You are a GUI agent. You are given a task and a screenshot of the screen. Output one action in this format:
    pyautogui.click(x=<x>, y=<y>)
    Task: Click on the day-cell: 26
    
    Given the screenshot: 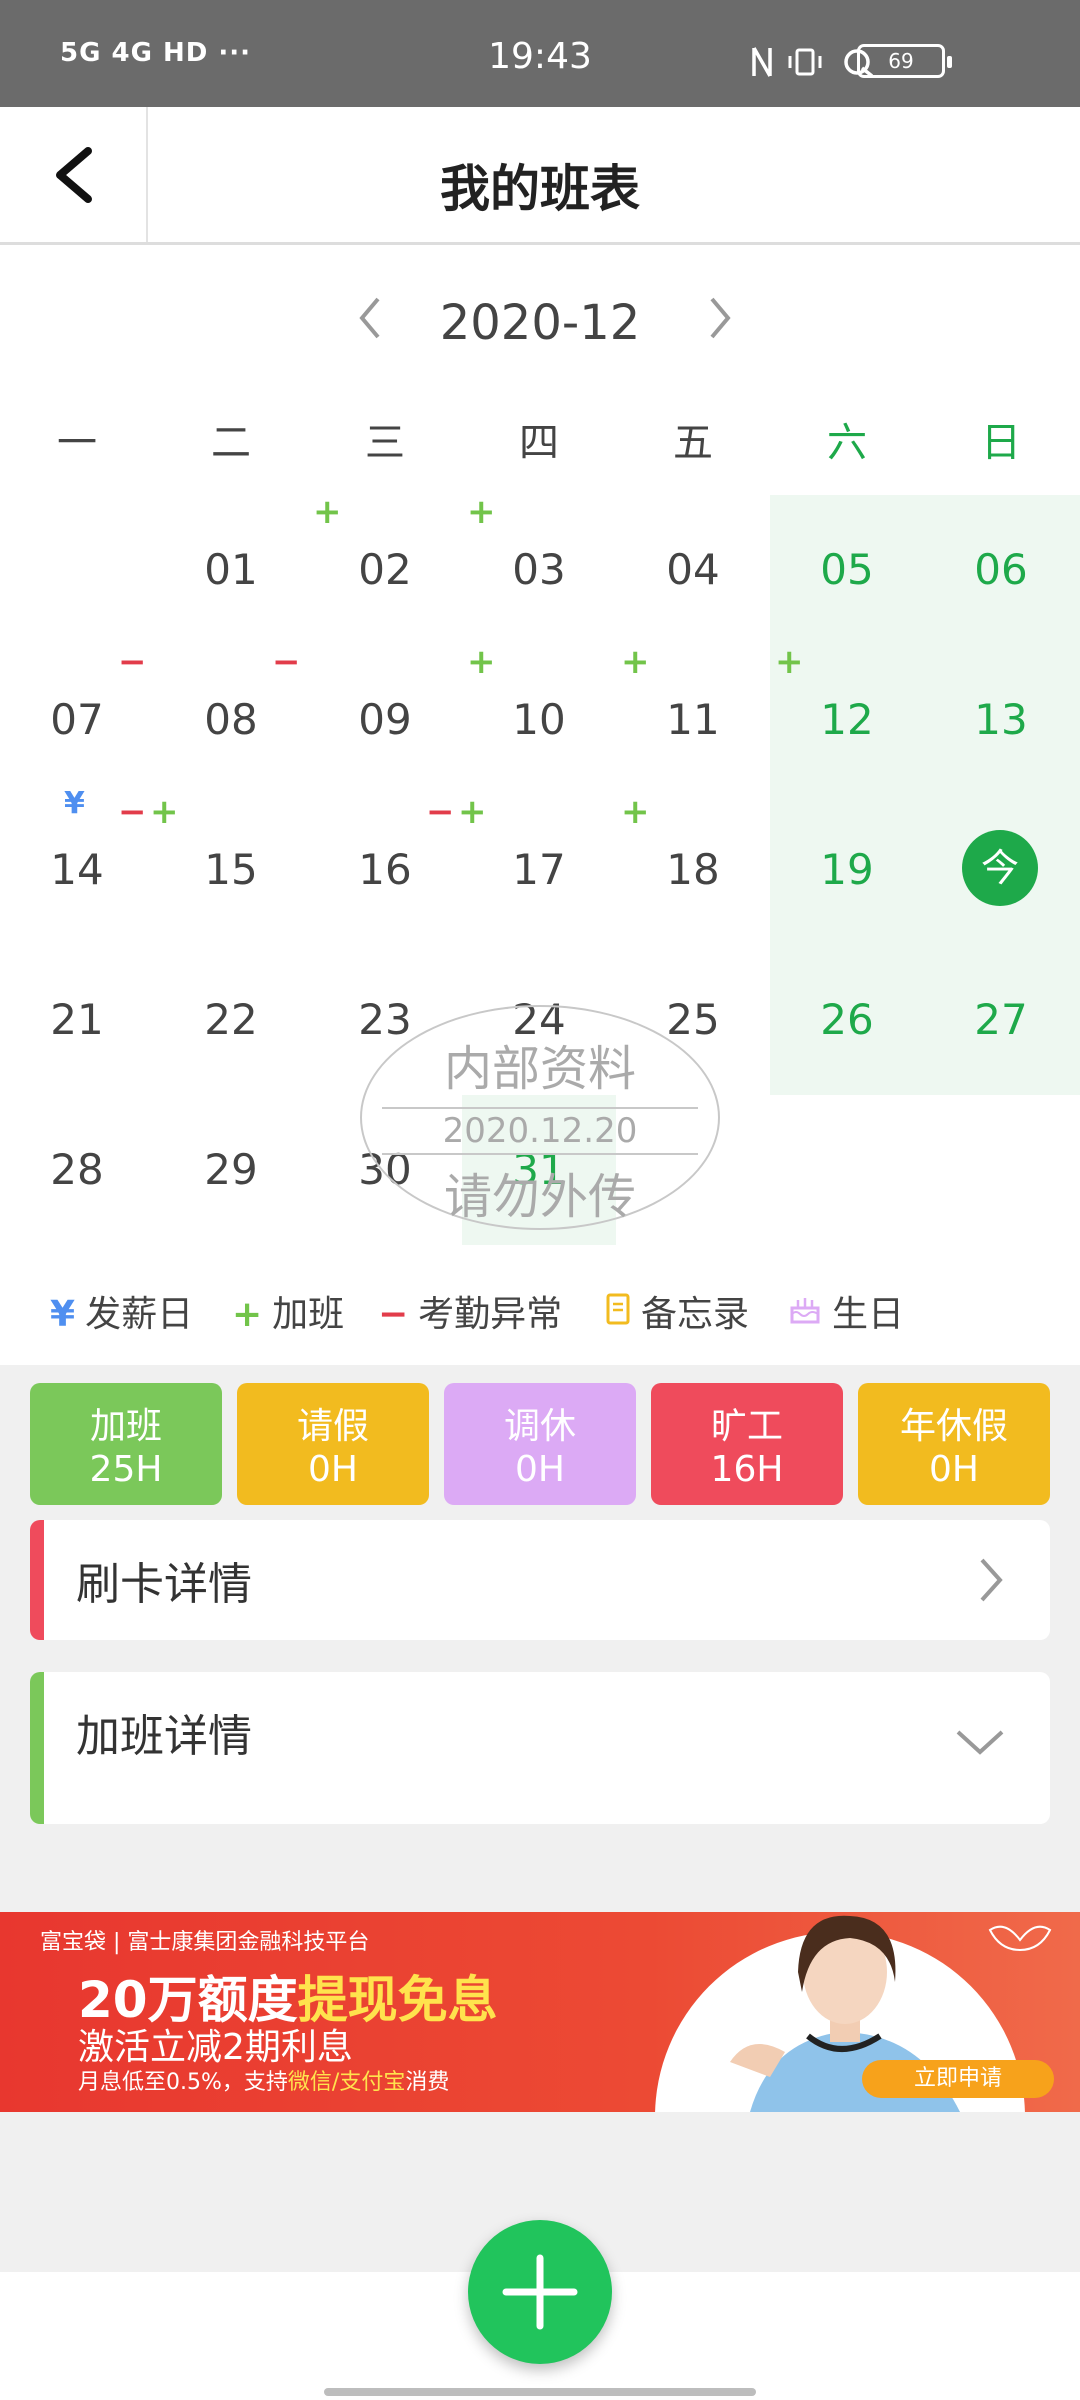 What is the action you would take?
    pyautogui.click(x=847, y=1020)
    